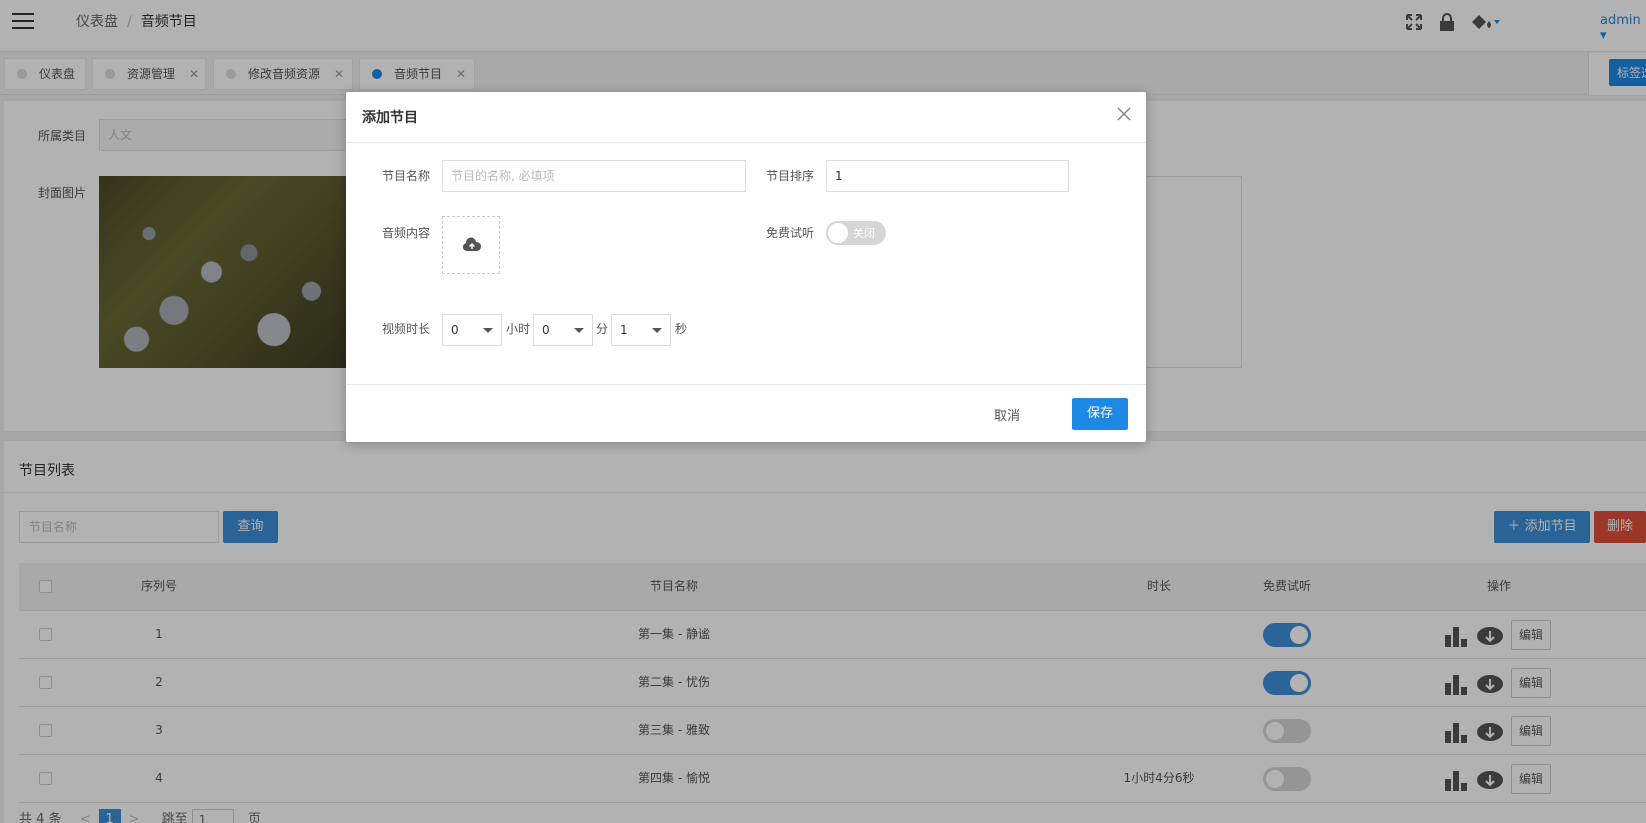 The image size is (1646, 823). Describe the element at coordinates (947, 176) in the screenshot. I see `program-order-input: 1` at that location.